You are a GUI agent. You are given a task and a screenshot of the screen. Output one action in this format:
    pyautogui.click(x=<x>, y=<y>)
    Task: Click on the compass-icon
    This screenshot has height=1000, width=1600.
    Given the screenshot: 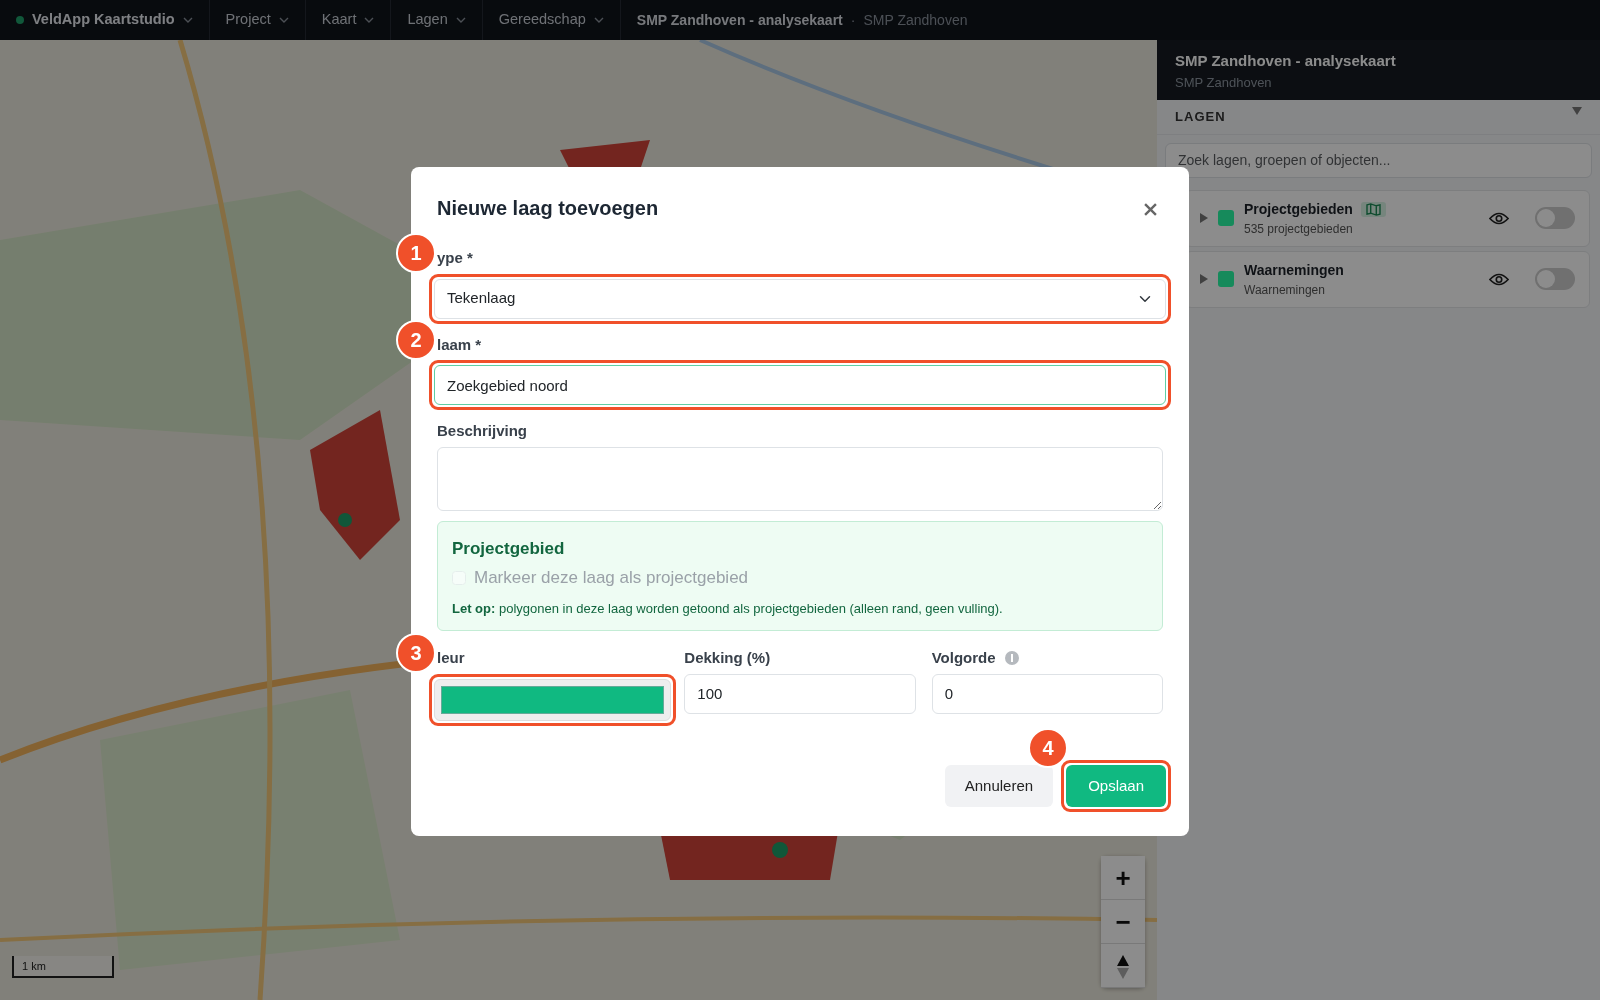 What is the action you would take?
    pyautogui.click(x=1123, y=966)
    